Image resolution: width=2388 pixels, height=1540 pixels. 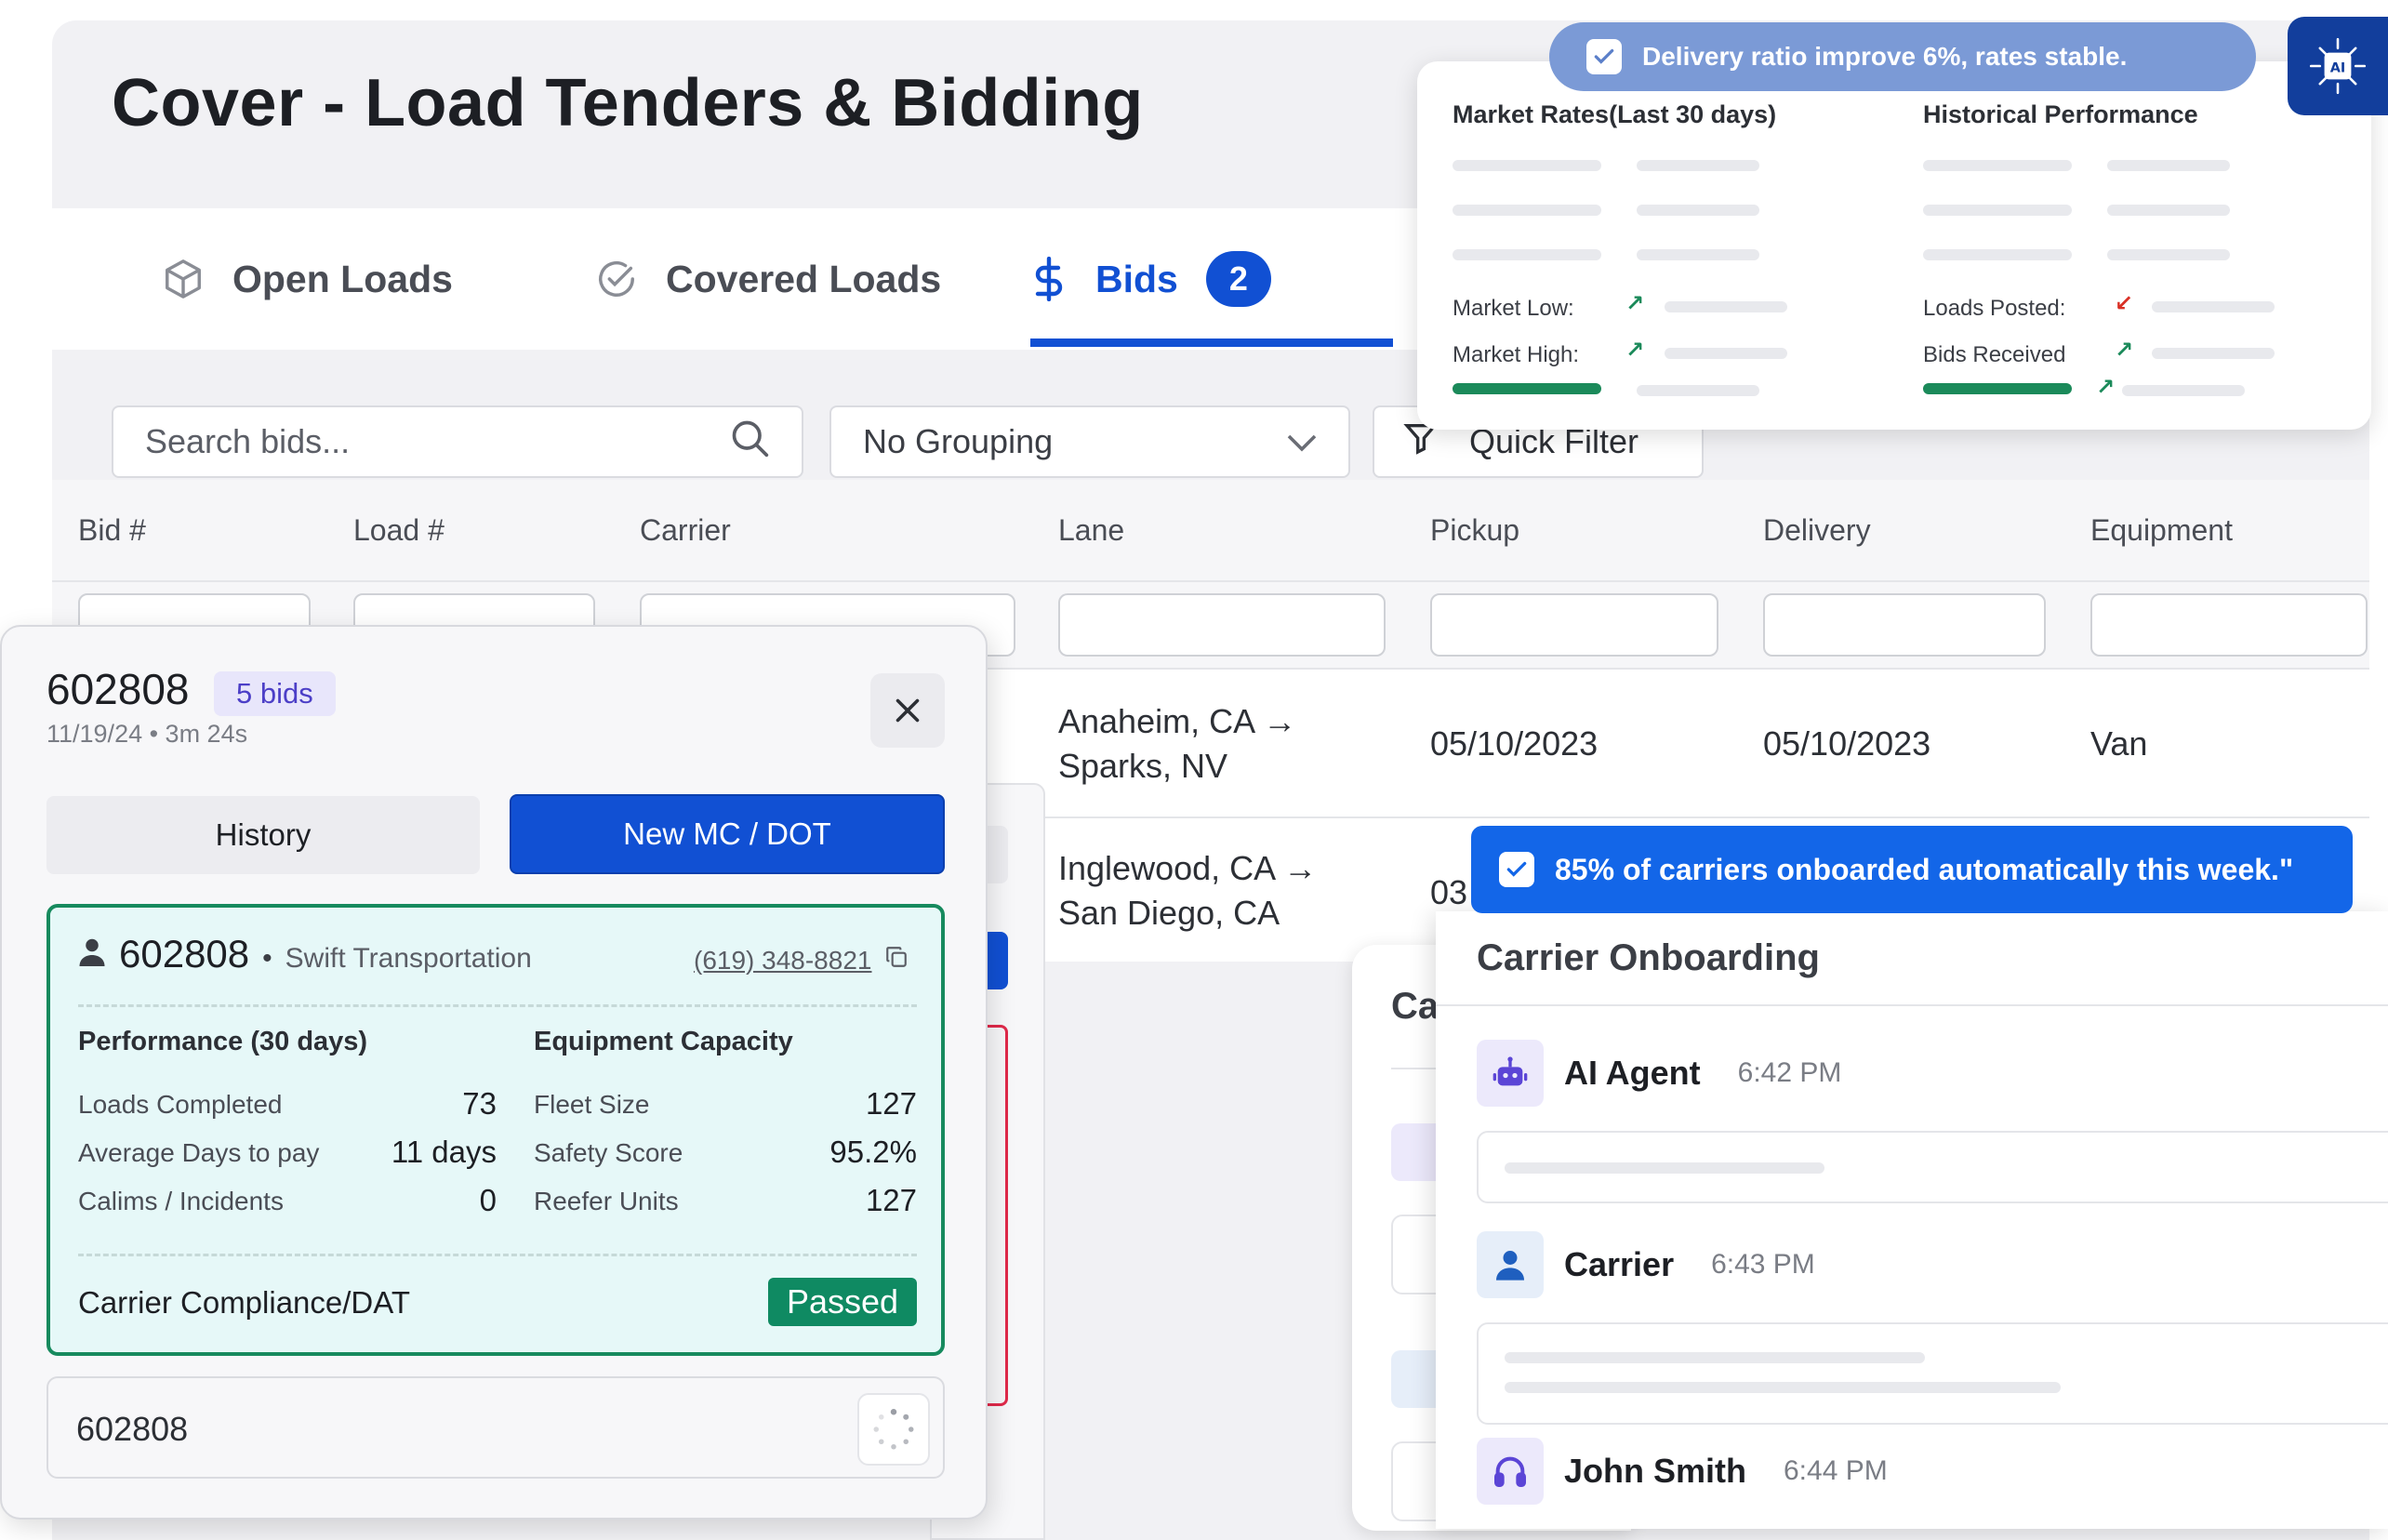 I want to click on arrow-down-icon: ↙, so click(x=2125, y=303).